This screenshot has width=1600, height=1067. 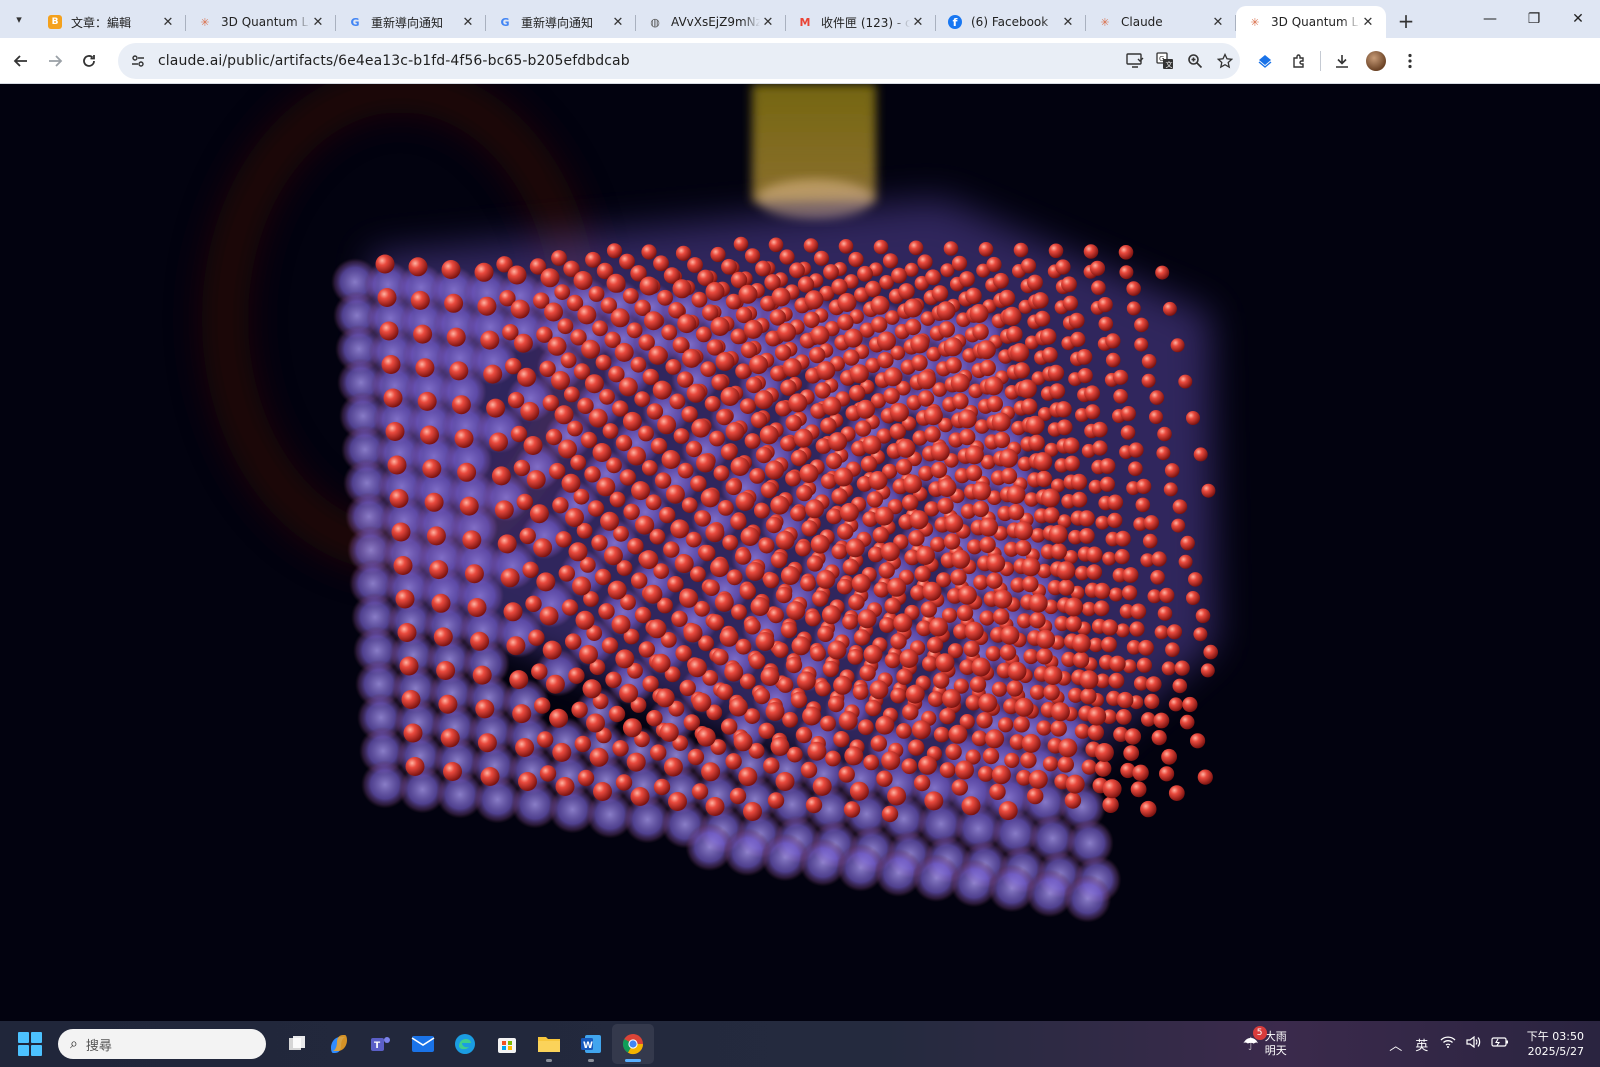 What do you see at coordinates (89, 61) in the screenshot?
I see `reload-button` at bounding box center [89, 61].